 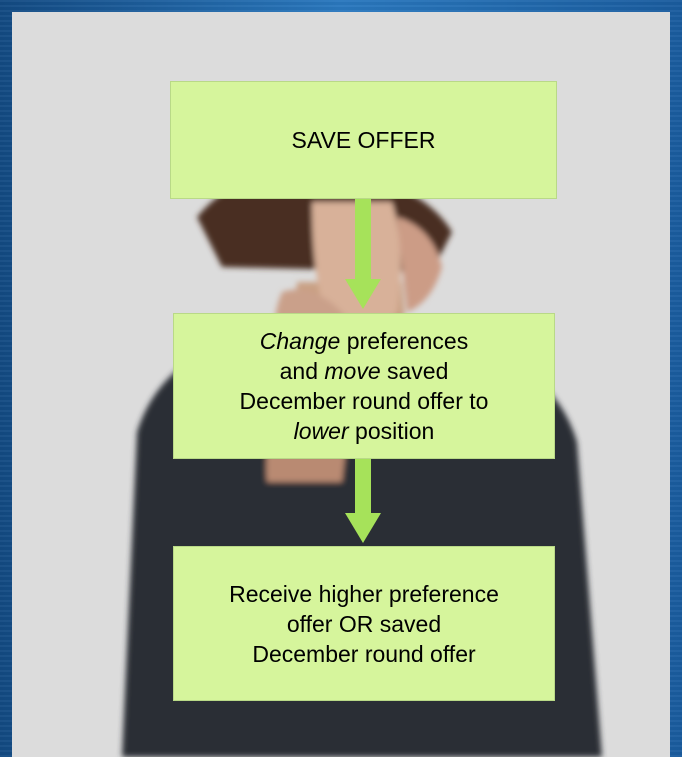 What do you see at coordinates (300, 341) in the screenshot?
I see `change-emphasis: Change` at bounding box center [300, 341].